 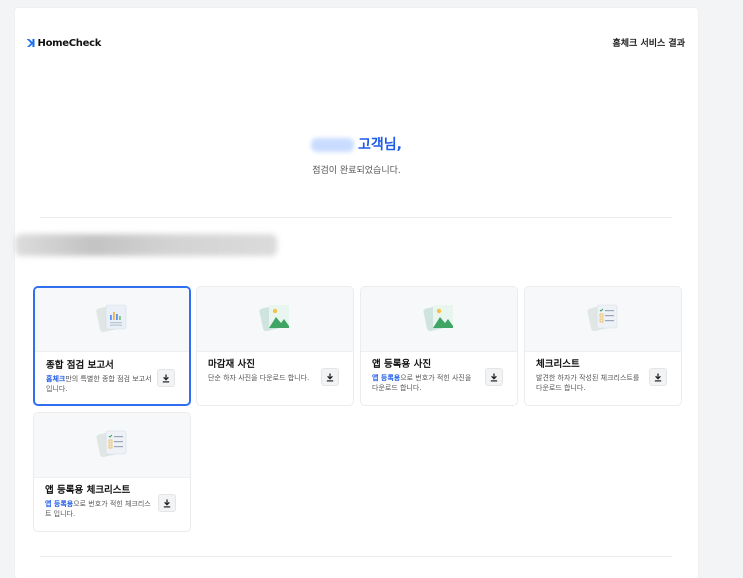 I want to click on header-title: 홈체크 서비스 결과, so click(x=648, y=44).